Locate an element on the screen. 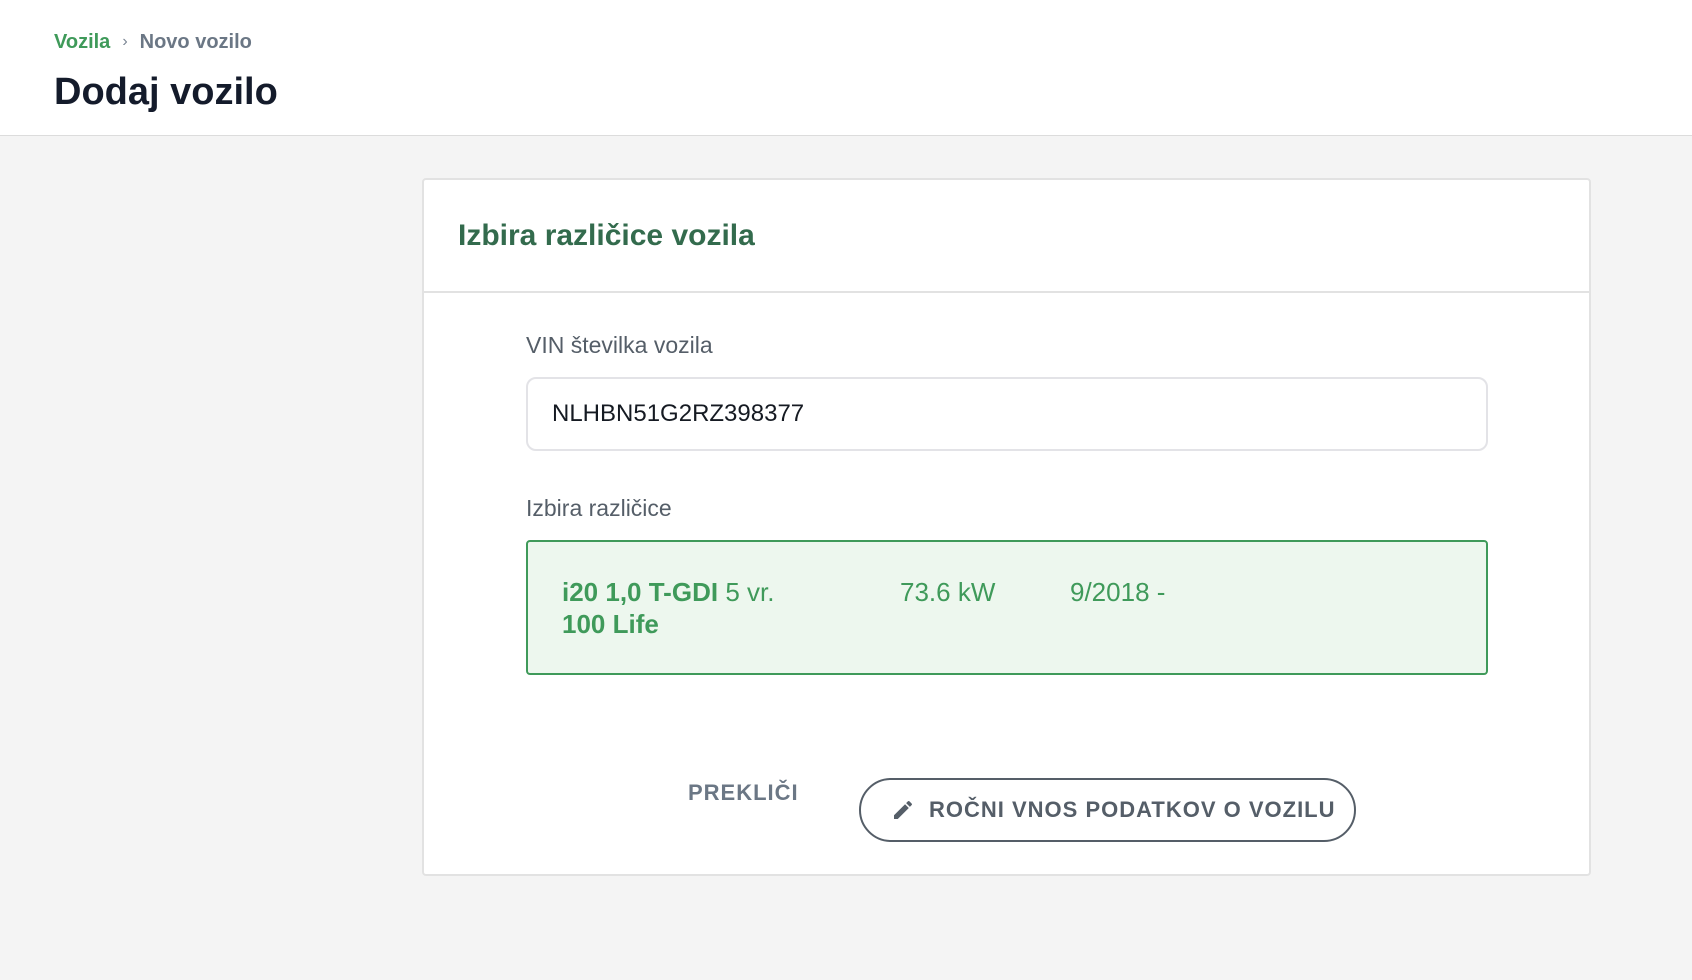 The width and height of the screenshot is (1692, 980). variant-model: i20 1,0 T-GDI is located at coordinates (640, 592).